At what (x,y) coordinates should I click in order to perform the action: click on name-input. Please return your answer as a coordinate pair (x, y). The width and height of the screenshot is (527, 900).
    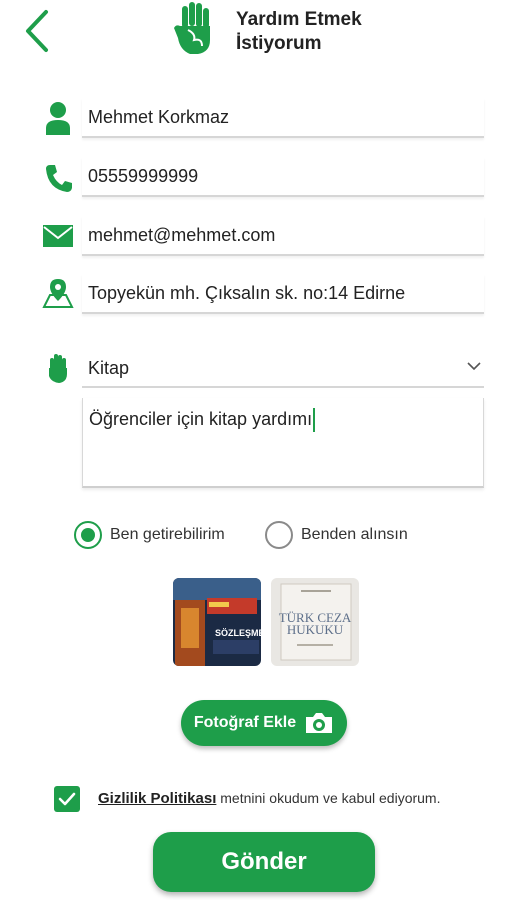
    Looking at the image, I should click on (283, 117).